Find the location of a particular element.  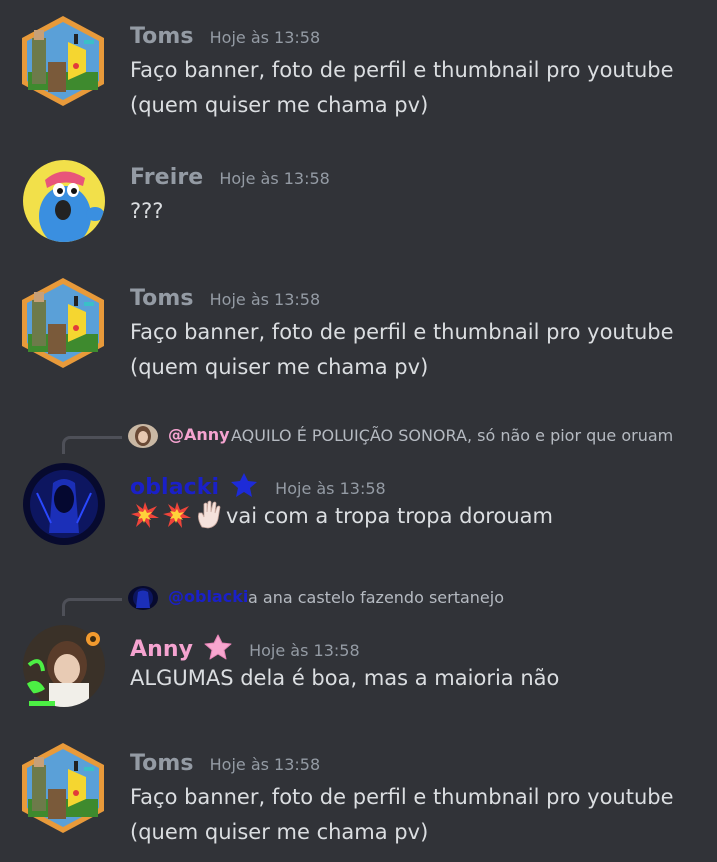

message-line: vai com a tropa tropa dorouam is located at coordinates (415, 519).